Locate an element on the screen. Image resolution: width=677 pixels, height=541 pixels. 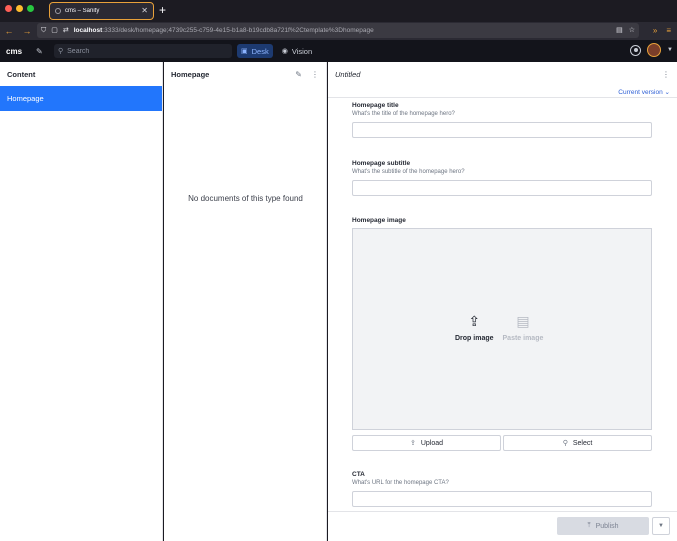
homepage-subtitle-input is located at coordinates (502, 187).